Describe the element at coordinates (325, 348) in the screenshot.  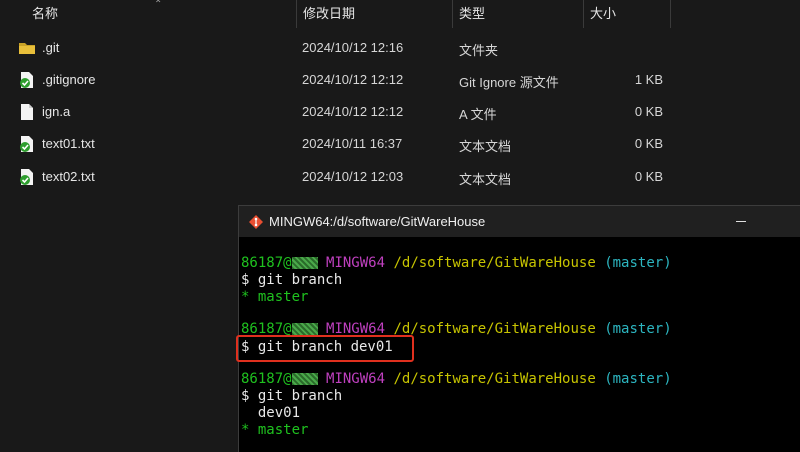
I see `highlight-box` at that location.